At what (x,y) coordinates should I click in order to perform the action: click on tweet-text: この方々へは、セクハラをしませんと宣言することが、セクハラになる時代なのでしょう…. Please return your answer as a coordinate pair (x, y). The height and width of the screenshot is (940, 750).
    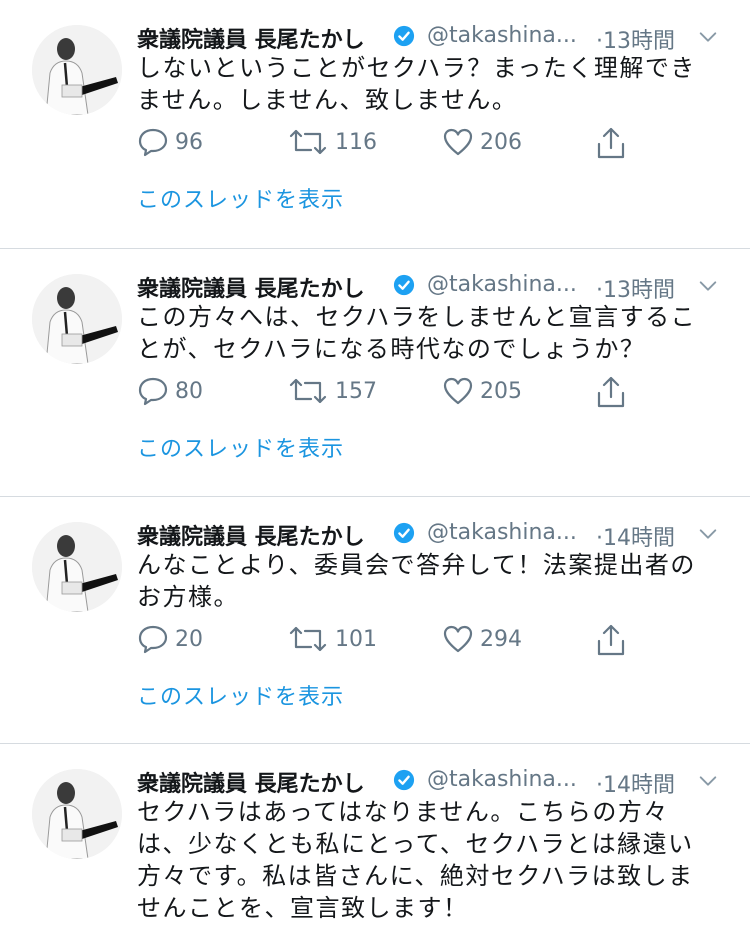
    Looking at the image, I should click on (417, 333).